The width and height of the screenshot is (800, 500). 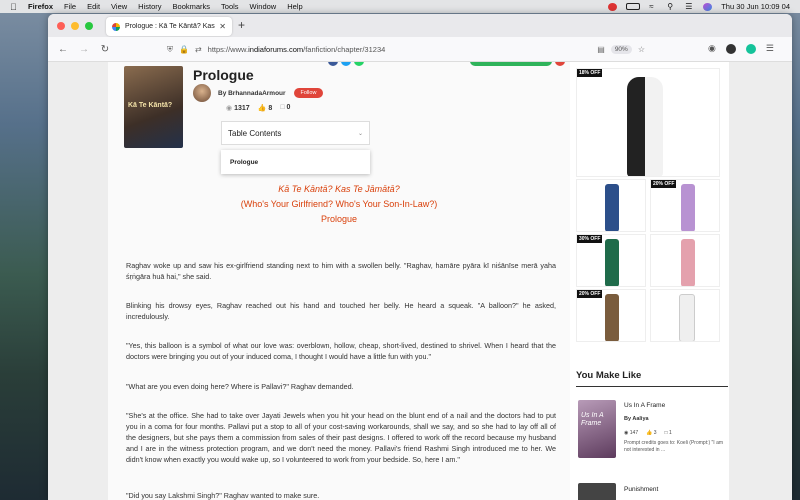 What do you see at coordinates (597, 429) in the screenshot?
I see `card-cover-us-in-a-frame: Us In A Frame` at bounding box center [597, 429].